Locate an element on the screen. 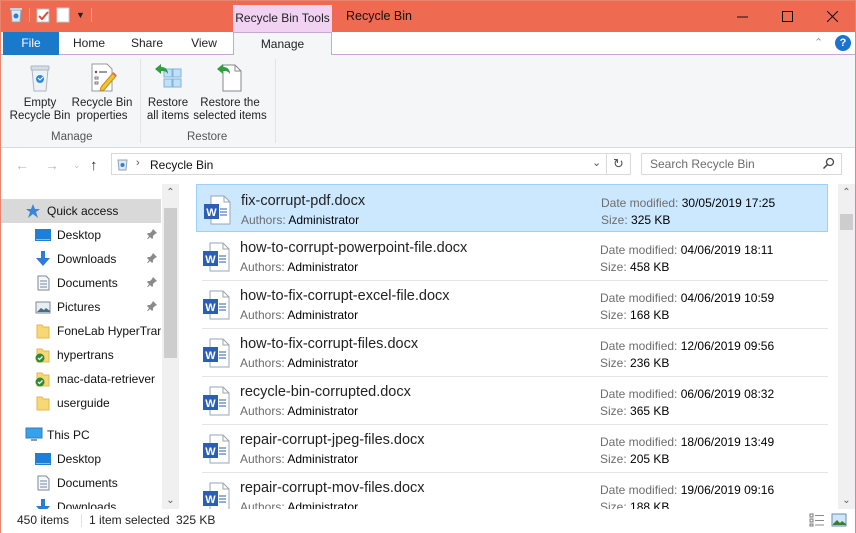  ribbon-tab-bar: File Home Share View Manage ⌃ ? is located at coordinates (428, 44).